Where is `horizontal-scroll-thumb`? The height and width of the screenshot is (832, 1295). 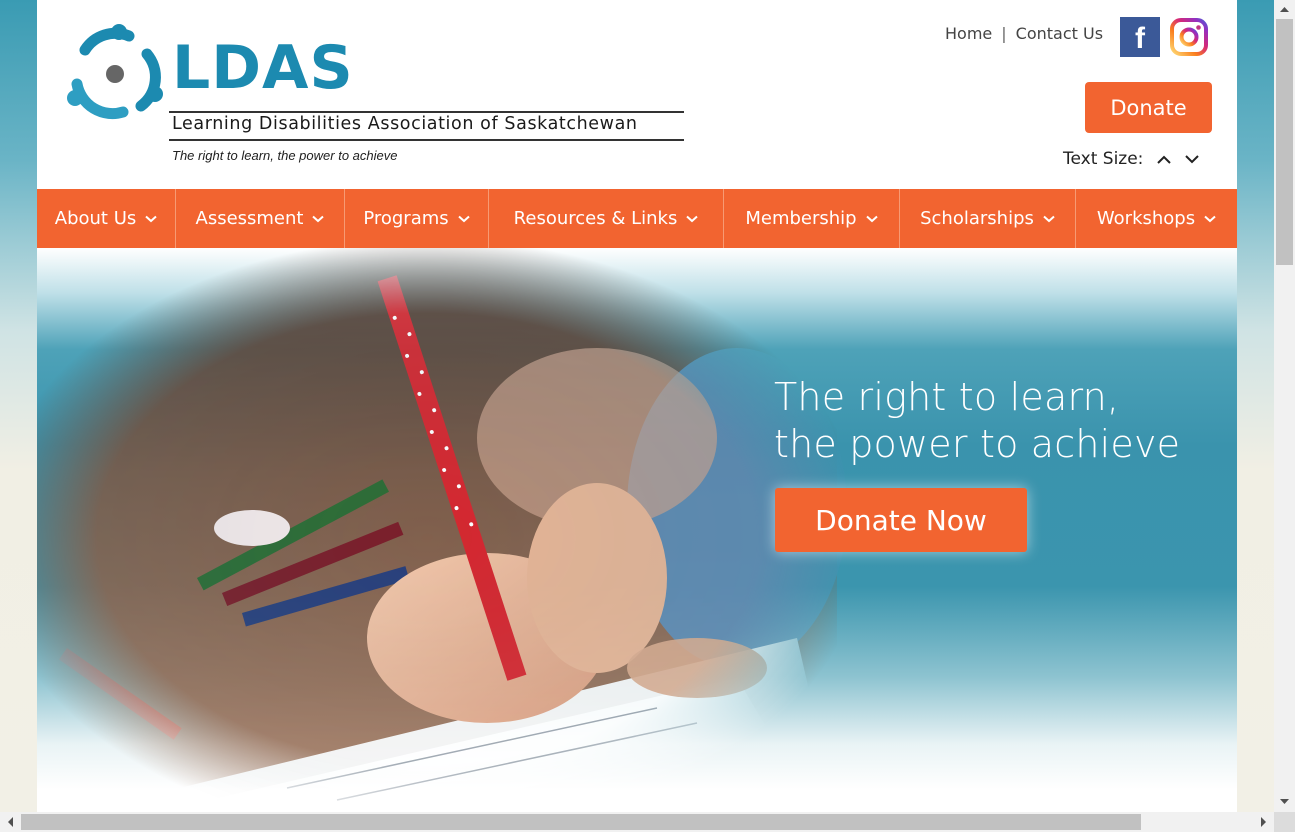
horizontal-scroll-thumb is located at coordinates (581, 822).